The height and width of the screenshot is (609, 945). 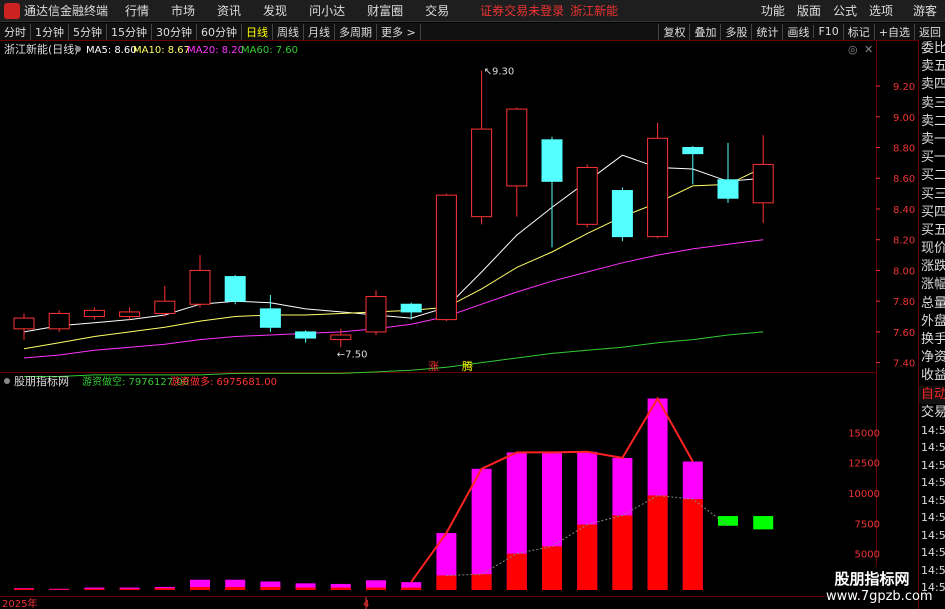 I want to click on main-y-tick-9: 7.40, so click(x=904, y=364).